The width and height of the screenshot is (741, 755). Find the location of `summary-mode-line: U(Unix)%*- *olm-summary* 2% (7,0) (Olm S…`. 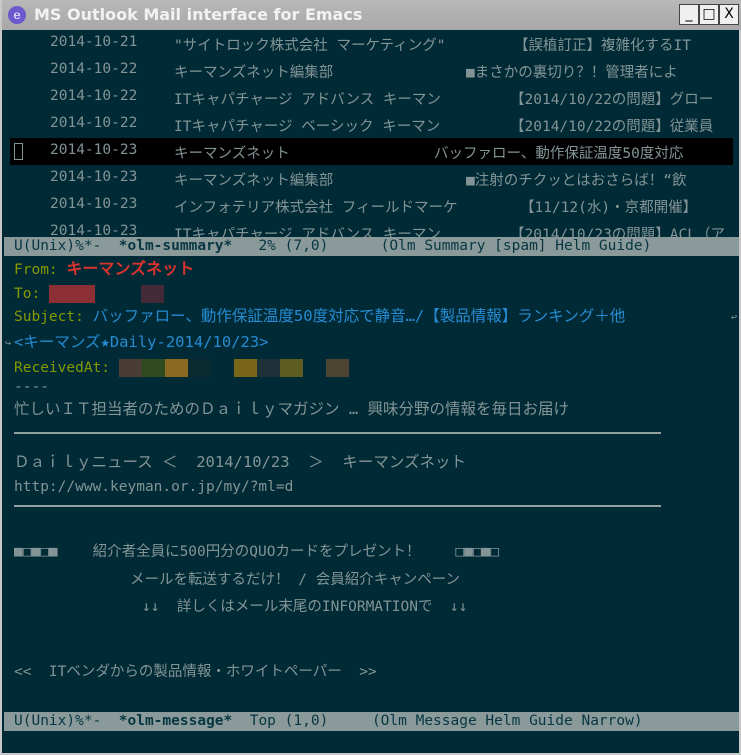

summary-mode-line: U(Unix)%*- *olm-summary* 2% (7,0) (Olm S… is located at coordinates (371, 246).